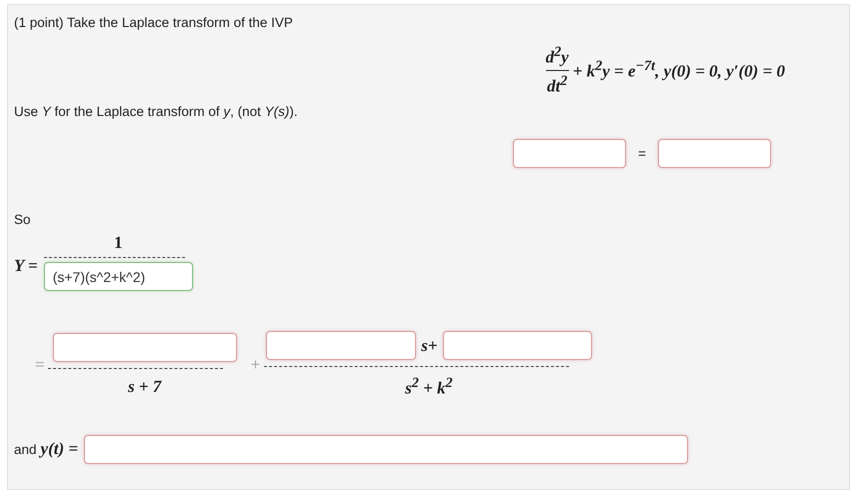 The width and height of the screenshot is (852, 501). What do you see at coordinates (154, 22) in the screenshot?
I see `intro-text: (1 point) Take the Laplace transform of the IVP` at bounding box center [154, 22].